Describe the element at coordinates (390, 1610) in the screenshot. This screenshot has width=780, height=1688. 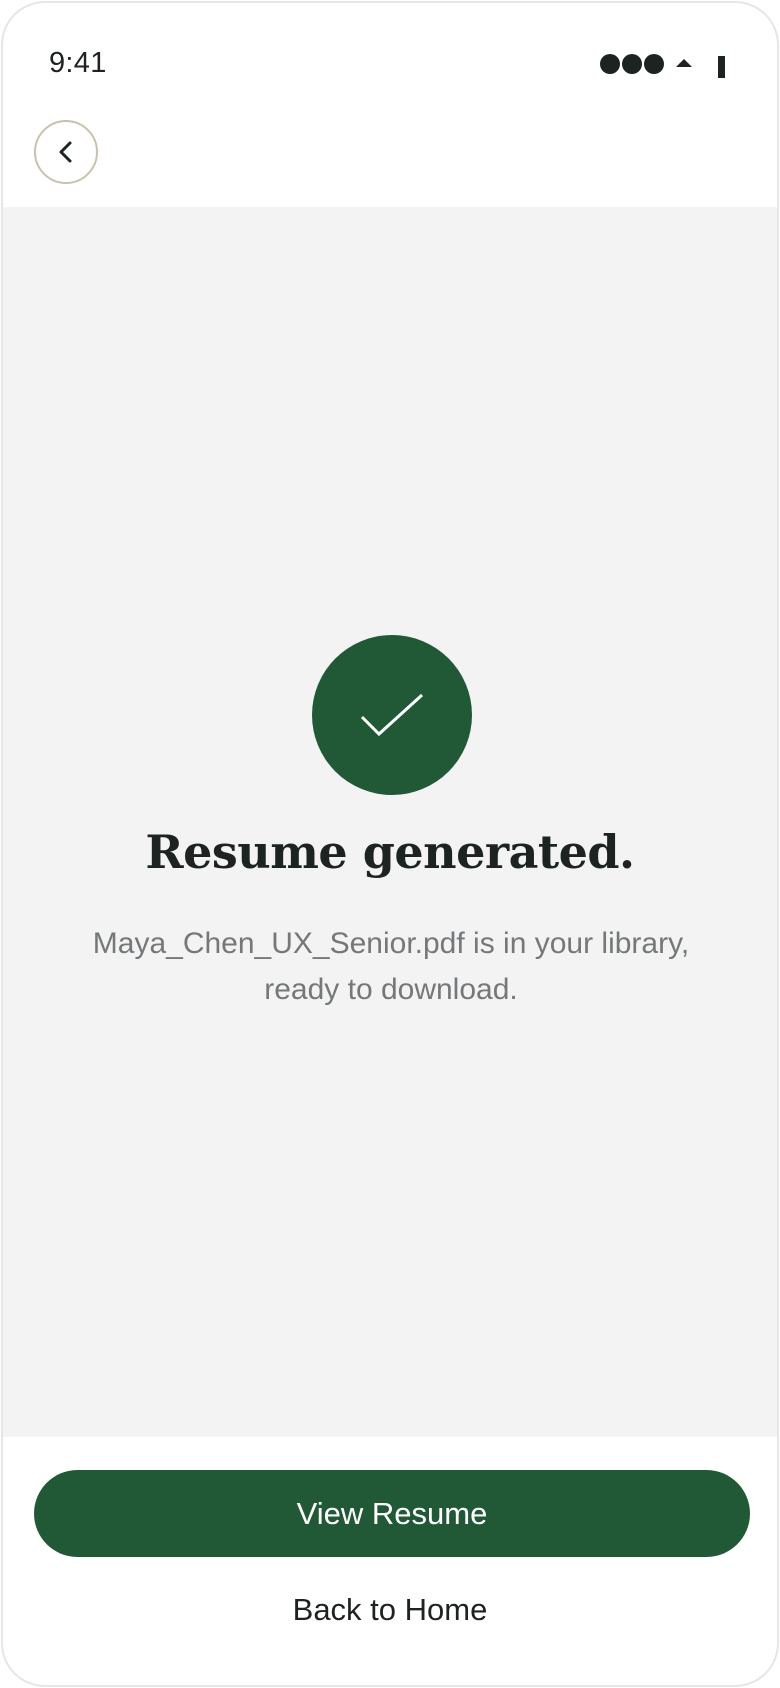
I see `back-to-home-link: Back to Home` at that location.